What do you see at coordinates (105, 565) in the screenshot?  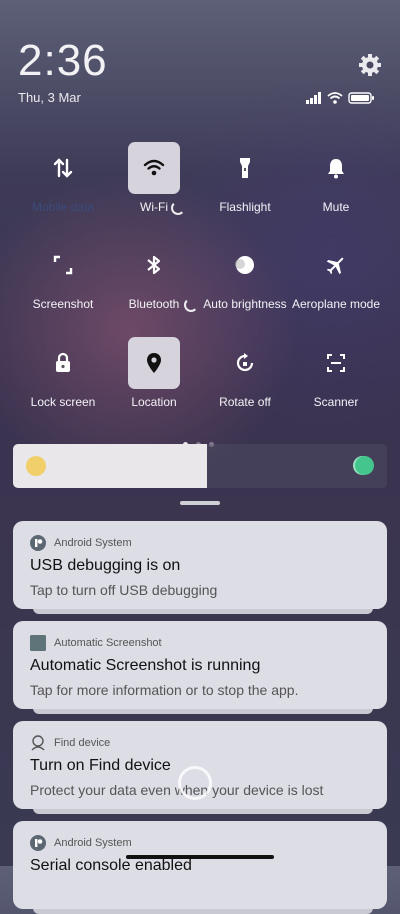 I see `notification-title: USB debugging is on` at bounding box center [105, 565].